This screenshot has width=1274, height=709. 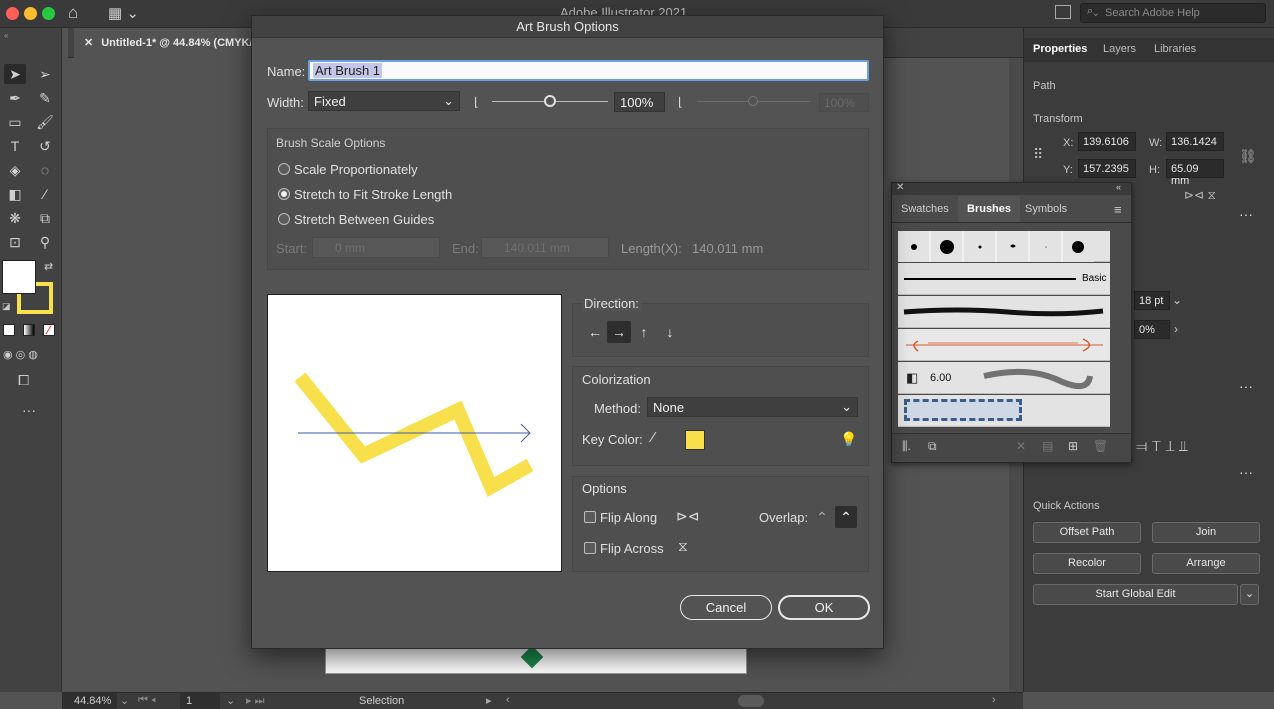 What do you see at coordinates (29, 410) in the screenshot?
I see `more-tools-icon: ···` at bounding box center [29, 410].